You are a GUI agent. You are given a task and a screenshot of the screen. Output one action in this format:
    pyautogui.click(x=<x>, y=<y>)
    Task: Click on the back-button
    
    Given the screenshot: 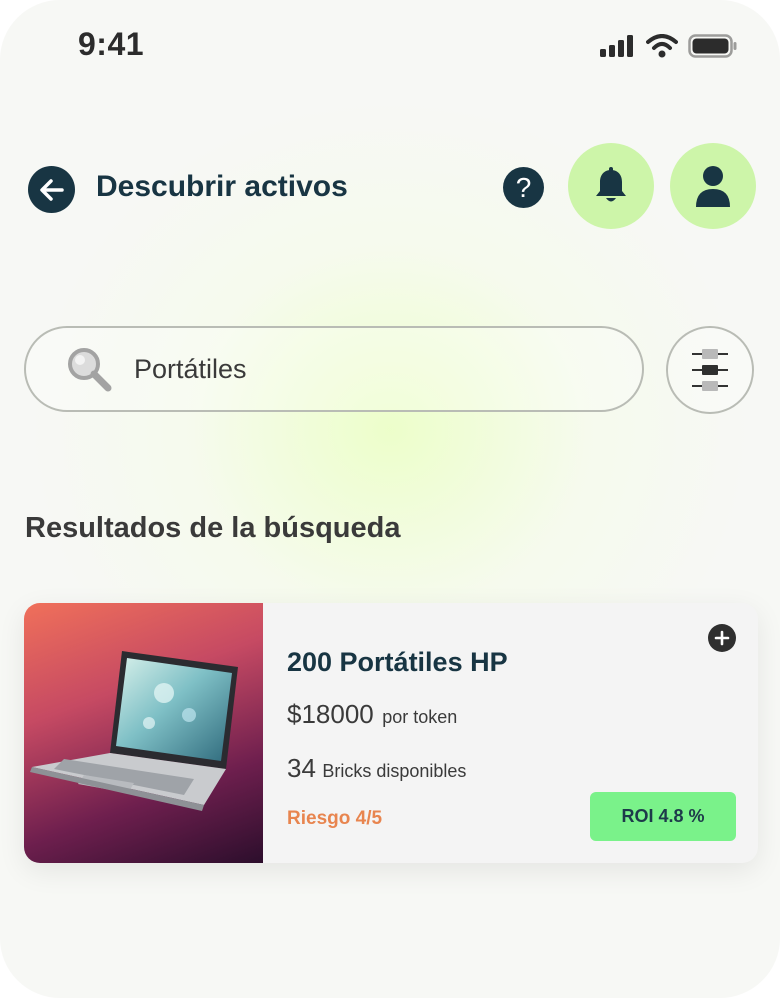 What is the action you would take?
    pyautogui.click(x=51, y=189)
    